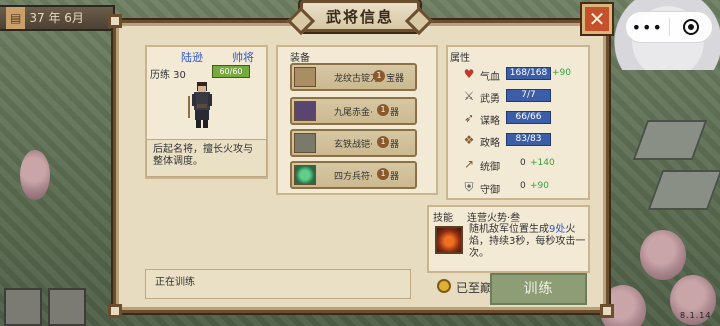 The height and width of the screenshot is (326, 720). I want to click on date-month: 年 6月, so click(66, 18).